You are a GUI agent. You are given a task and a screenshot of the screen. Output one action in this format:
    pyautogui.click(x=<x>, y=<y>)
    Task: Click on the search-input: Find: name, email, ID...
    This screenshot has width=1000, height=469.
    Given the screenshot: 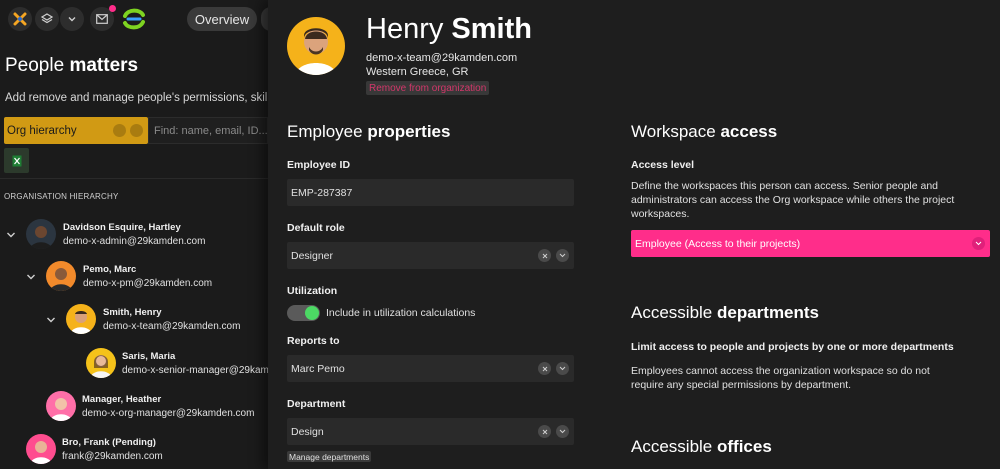 What is the action you would take?
    pyautogui.click(x=208, y=130)
    